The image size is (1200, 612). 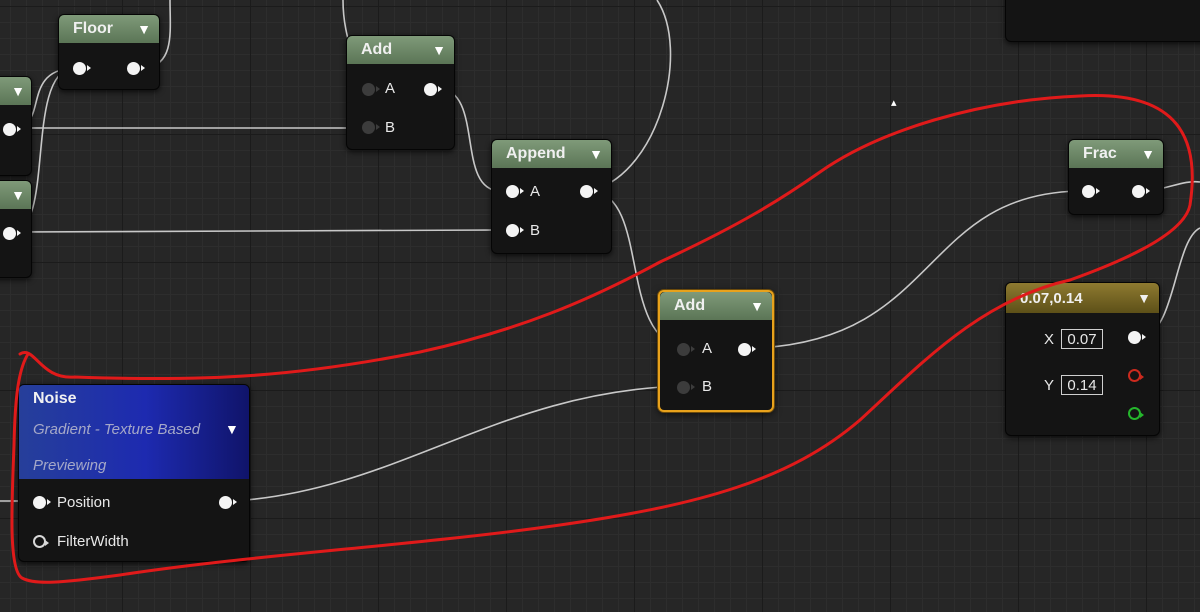 I want to click on pin-label: Position, so click(x=84, y=502).